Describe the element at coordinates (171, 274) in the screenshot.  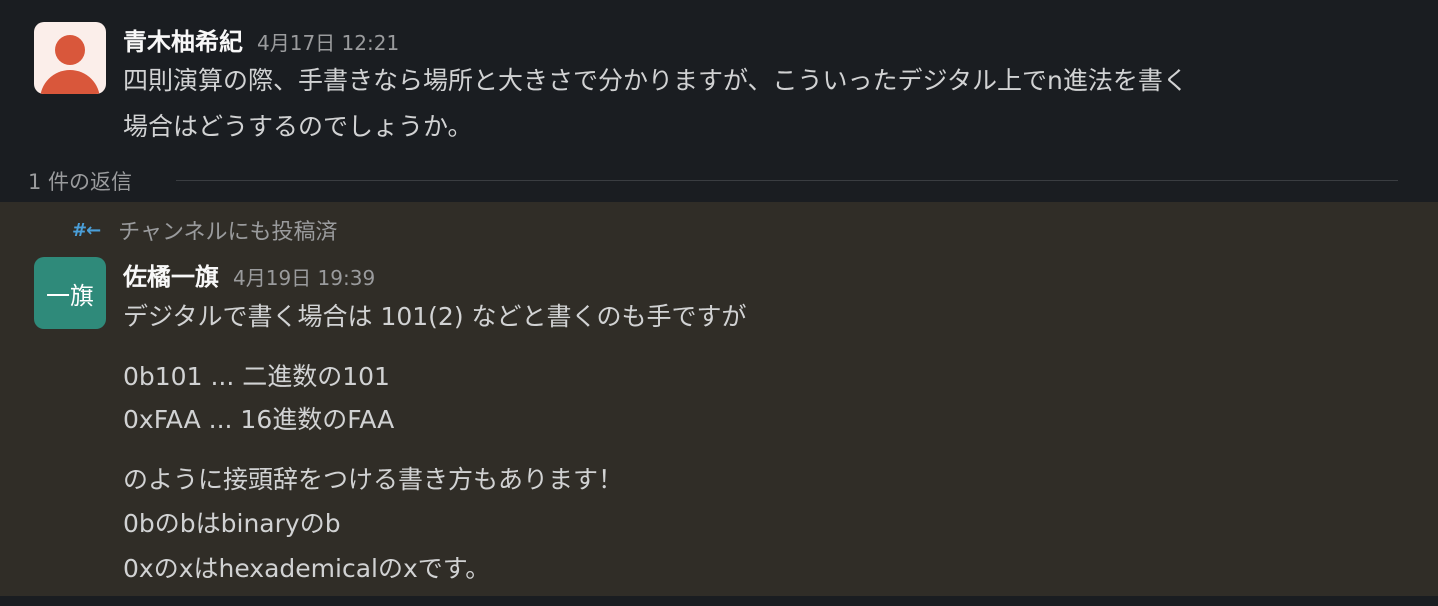
I see `author-name: 佐橘一旗` at that location.